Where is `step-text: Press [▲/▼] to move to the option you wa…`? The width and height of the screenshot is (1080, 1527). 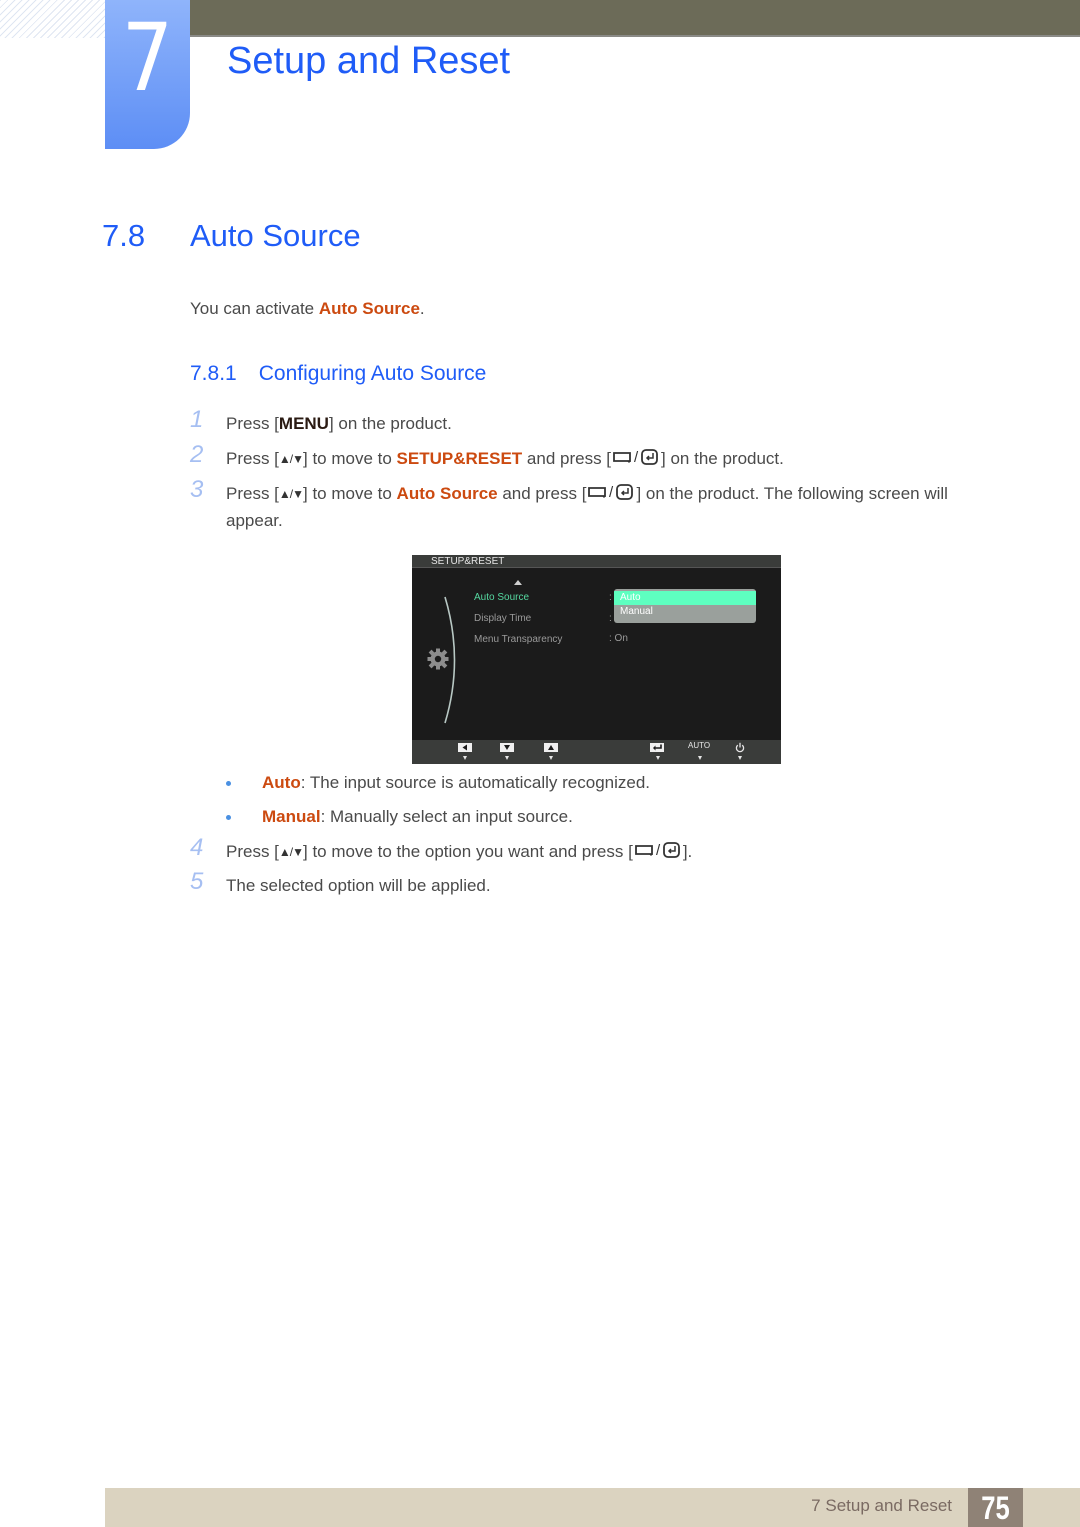 step-text: Press [▲/▼] to move to the option you wa… is located at coordinates (459, 853).